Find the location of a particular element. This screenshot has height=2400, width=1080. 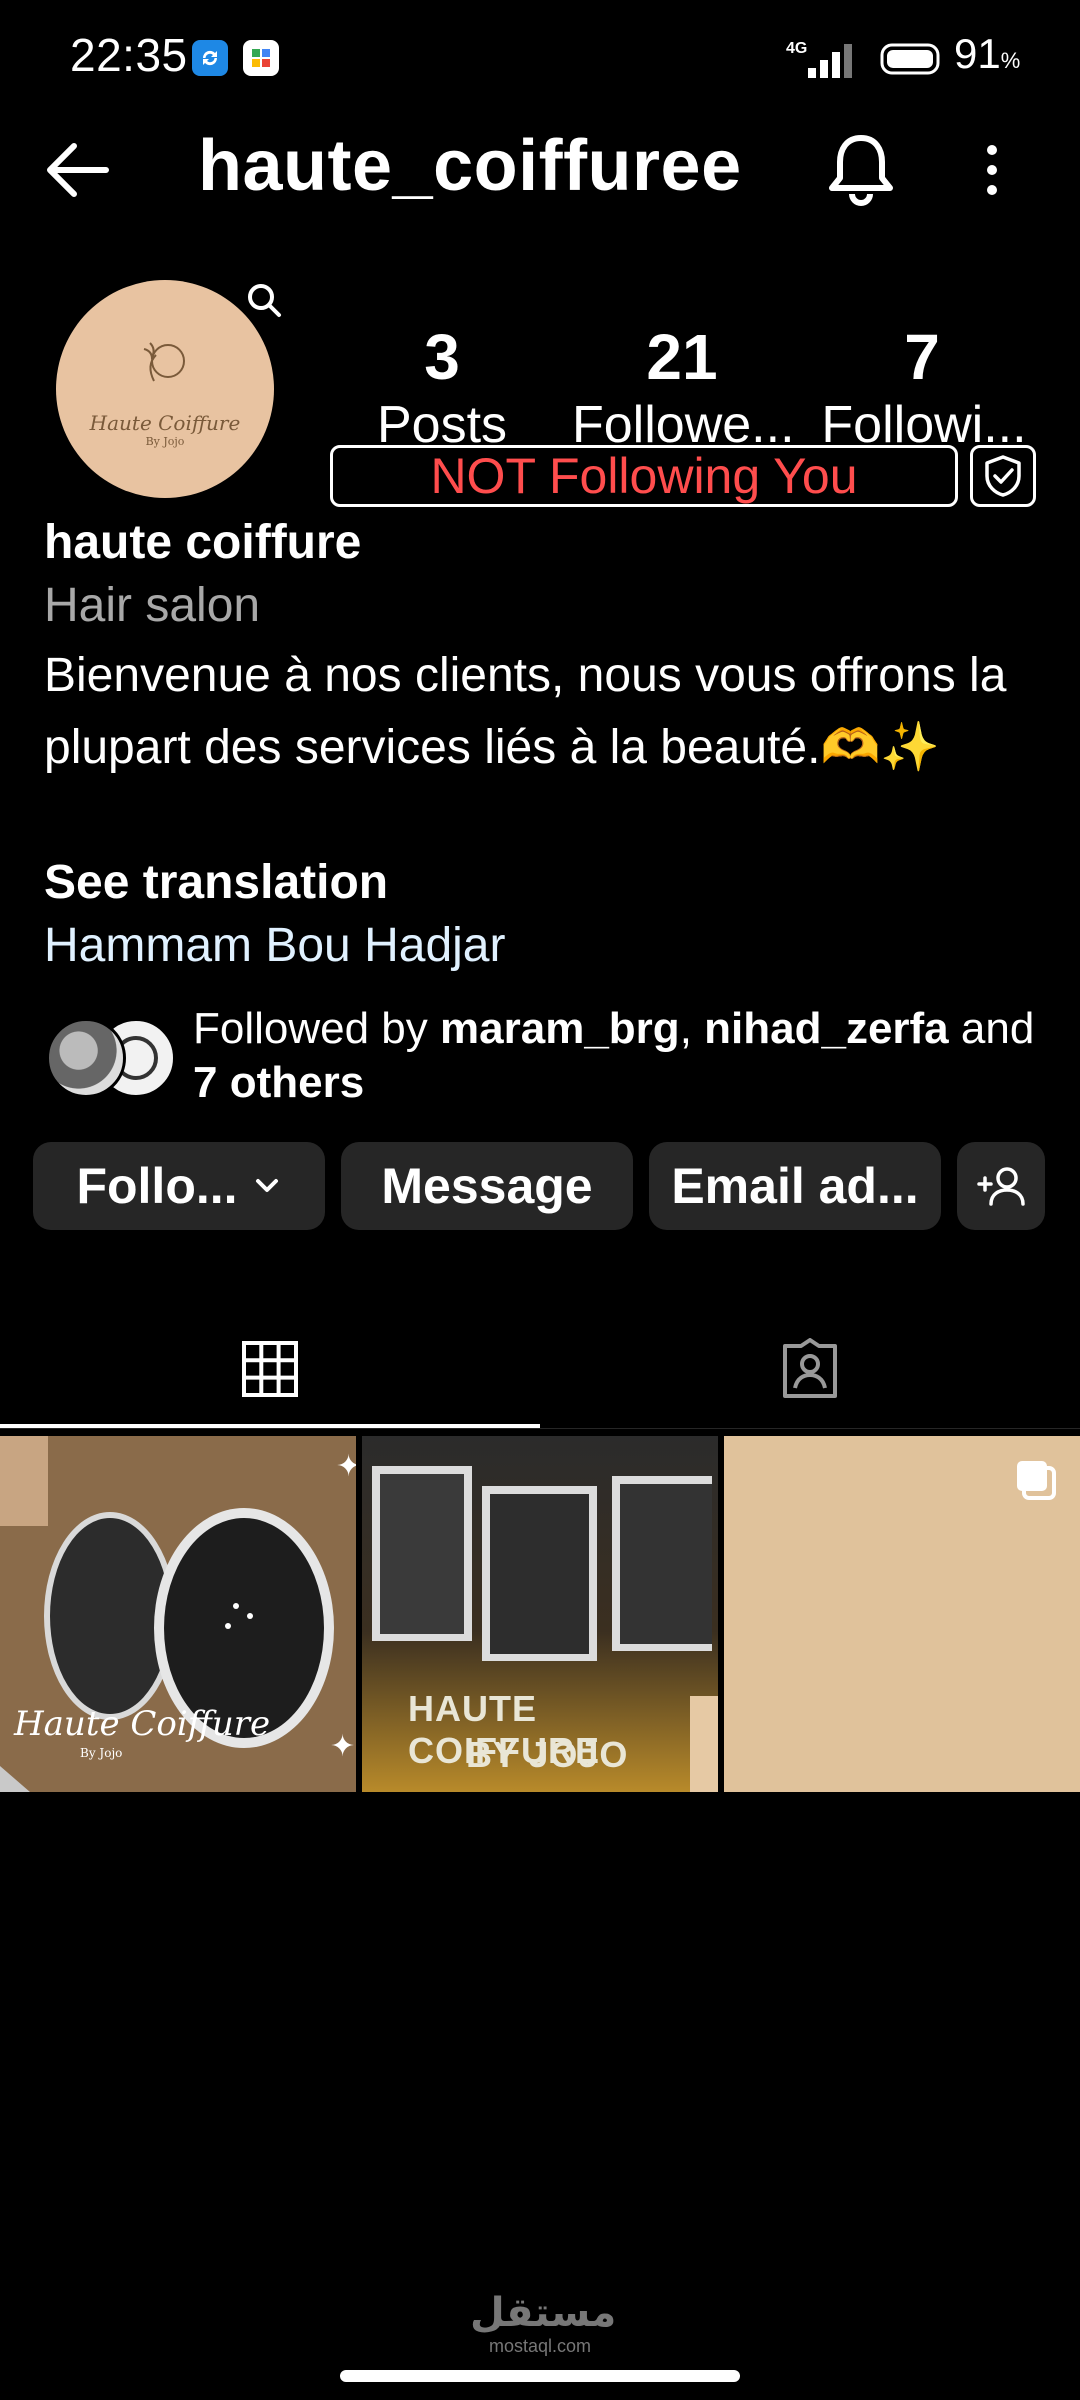

followers-count: 21 is located at coordinates (682, 357).